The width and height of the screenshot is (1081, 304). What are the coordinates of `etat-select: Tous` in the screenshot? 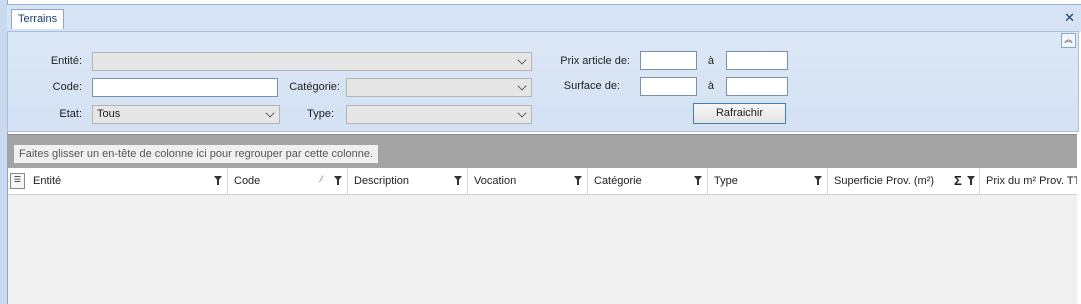 It's located at (186, 114).